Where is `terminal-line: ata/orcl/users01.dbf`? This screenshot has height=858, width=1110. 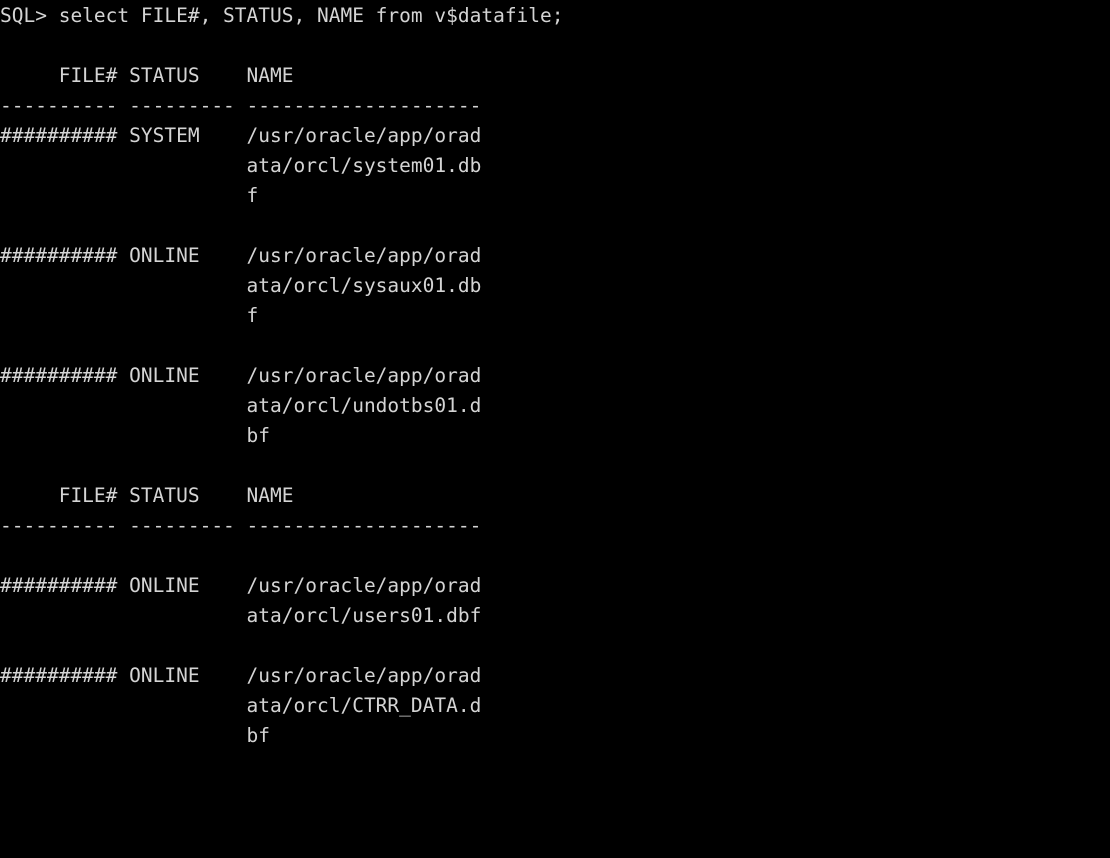
terminal-line: ata/orcl/users01.dbf is located at coordinates (241, 615).